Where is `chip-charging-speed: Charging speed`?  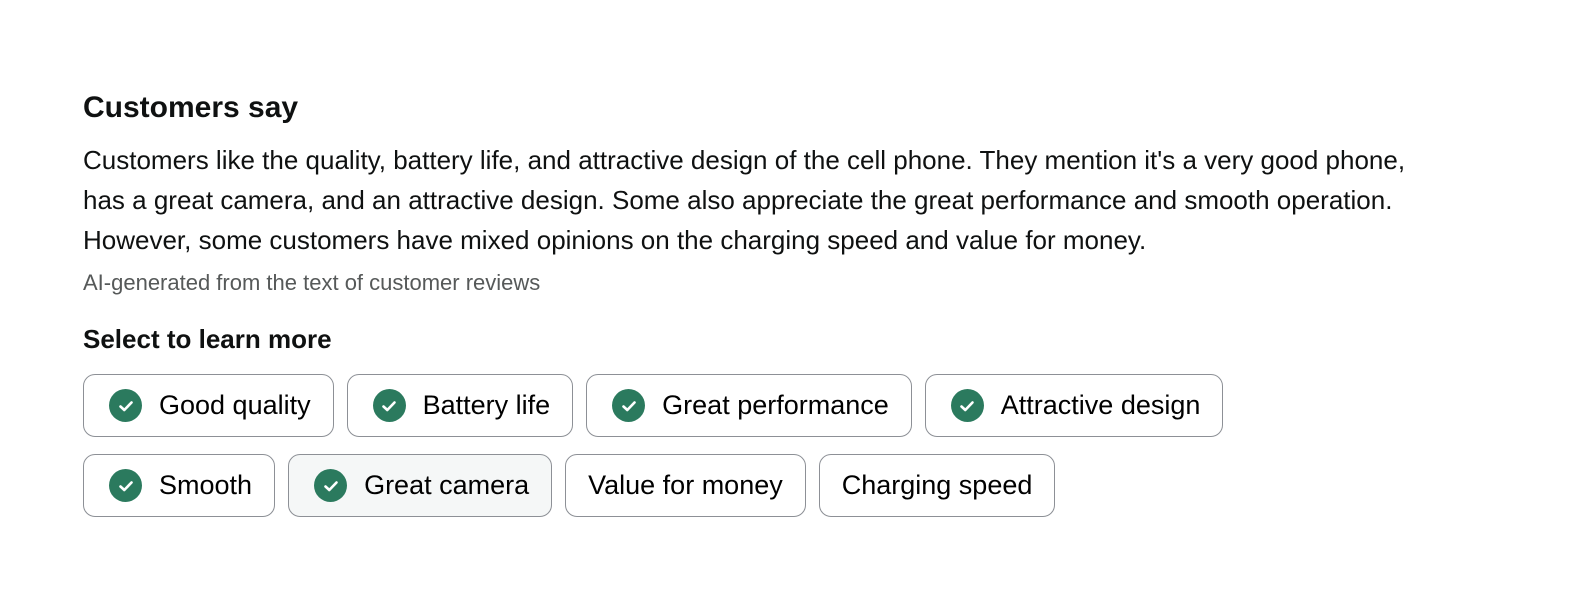
chip-charging-speed: Charging speed is located at coordinates (937, 485).